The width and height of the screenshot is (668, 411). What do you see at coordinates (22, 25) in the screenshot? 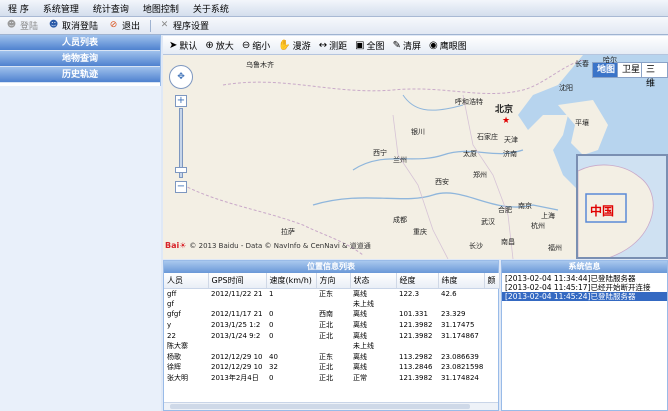
I see `login-button: ☻ 登陆` at bounding box center [22, 25].